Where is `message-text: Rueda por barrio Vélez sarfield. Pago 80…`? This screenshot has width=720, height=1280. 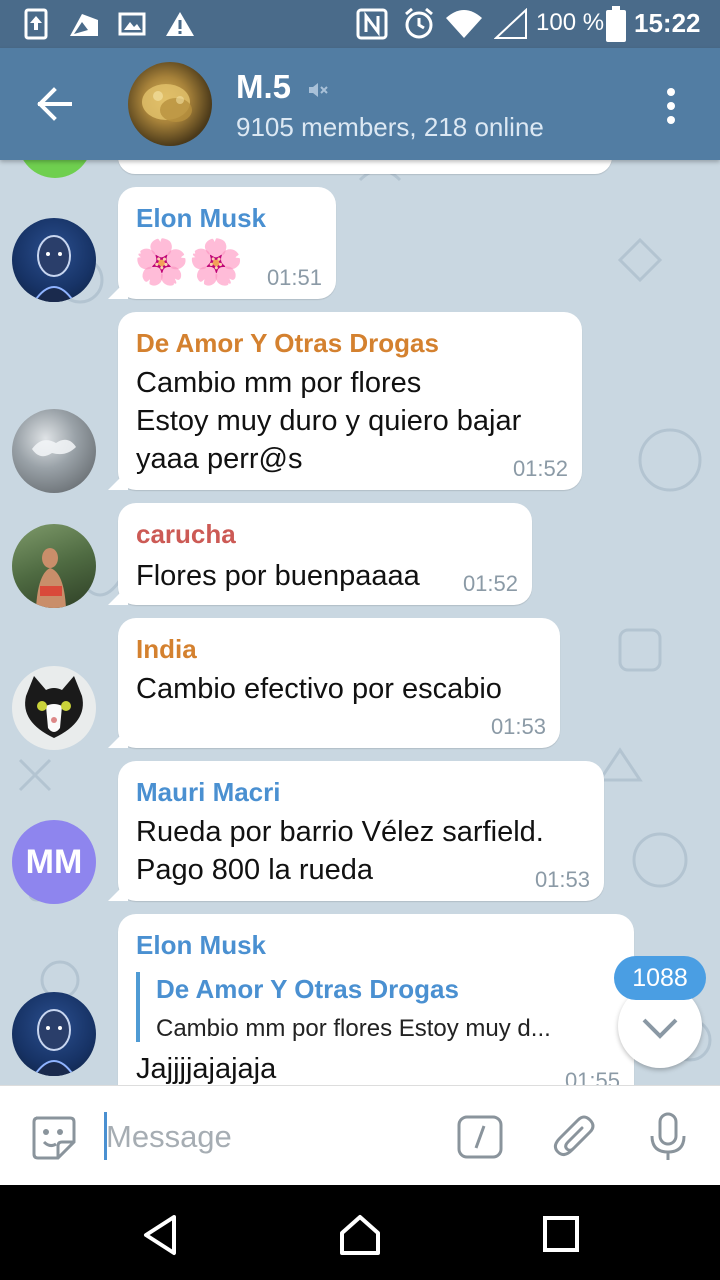
message-text: Rueda por barrio Vélez sarfield. Pago 80… is located at coordinates (340, 851).